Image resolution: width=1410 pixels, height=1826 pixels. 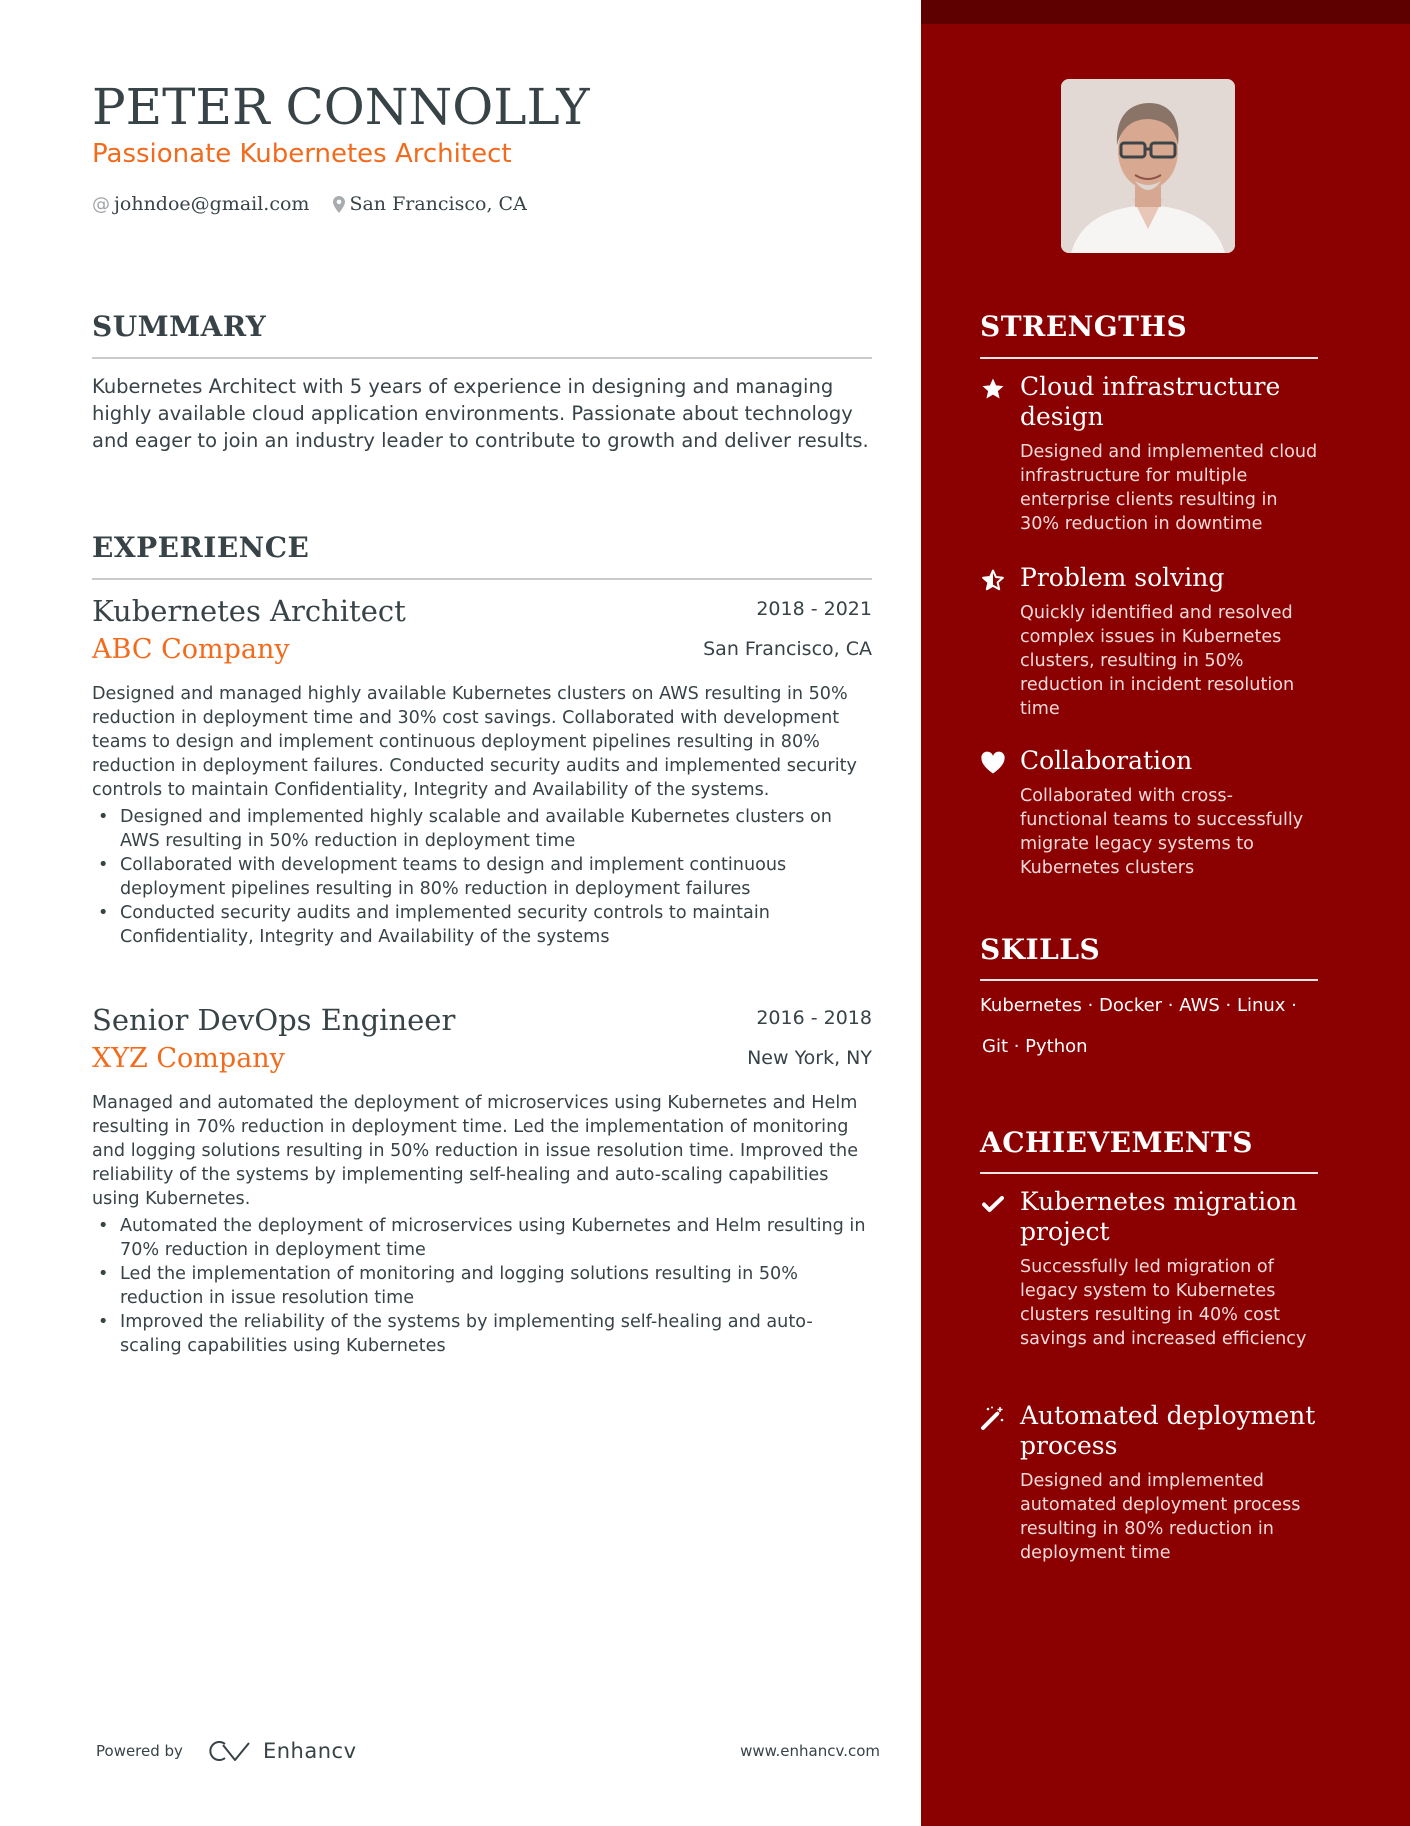 What do you see at coordinates (1149, 1173) in the screenshot?
I see `achievements-divider` at bounding box center [1149, 1173].